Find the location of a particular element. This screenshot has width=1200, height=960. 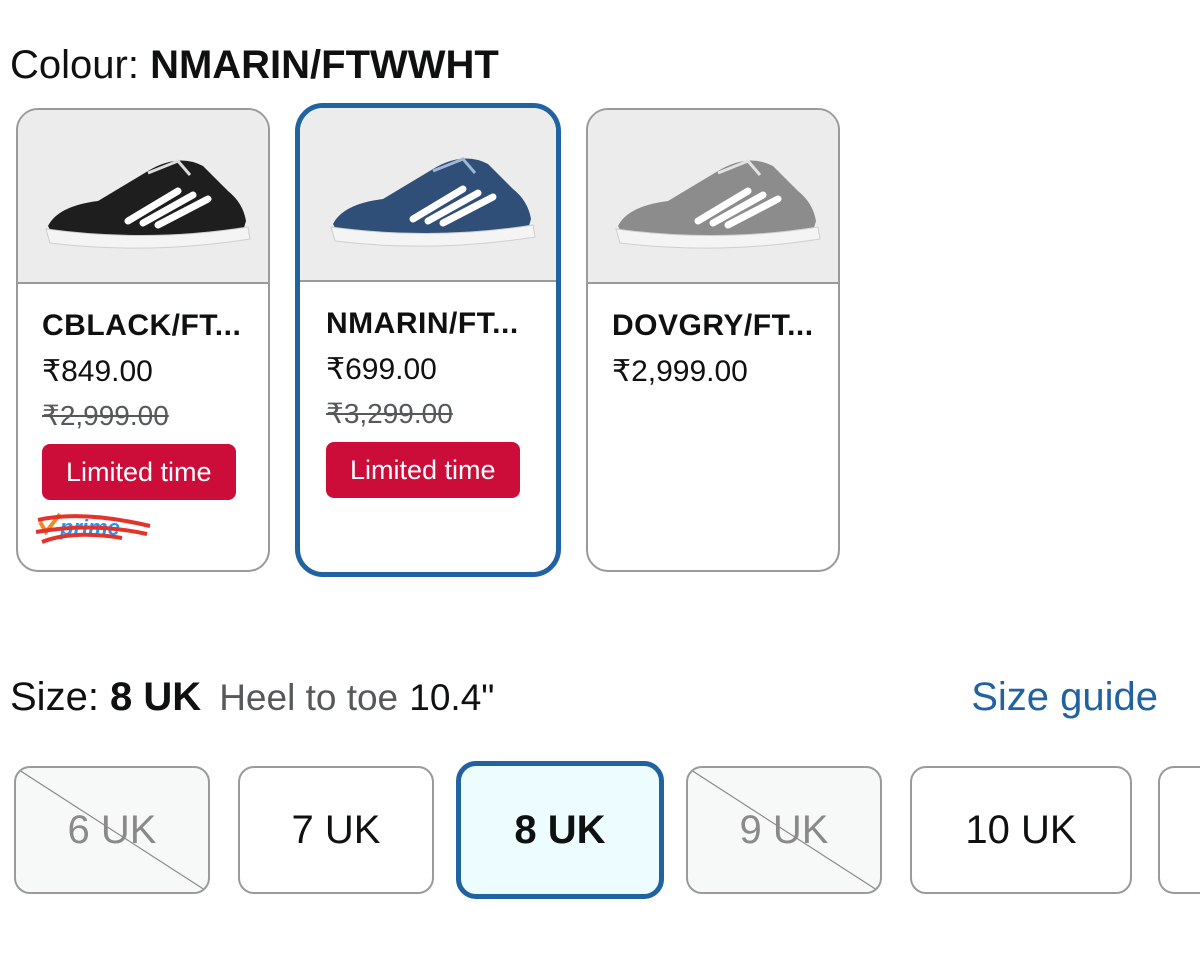

swatch-price: ₹849.00 is located at coordinates (97, 371).